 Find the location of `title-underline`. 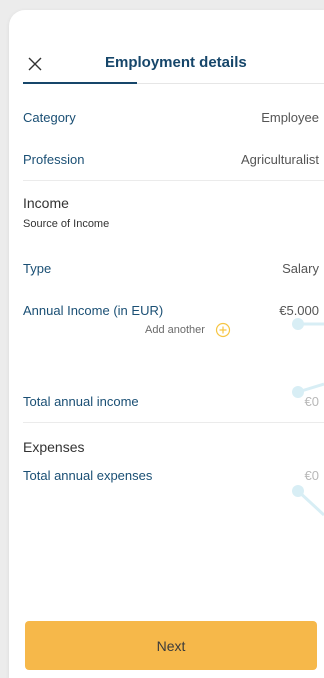

title-underline is located at coordinates (80, 83).